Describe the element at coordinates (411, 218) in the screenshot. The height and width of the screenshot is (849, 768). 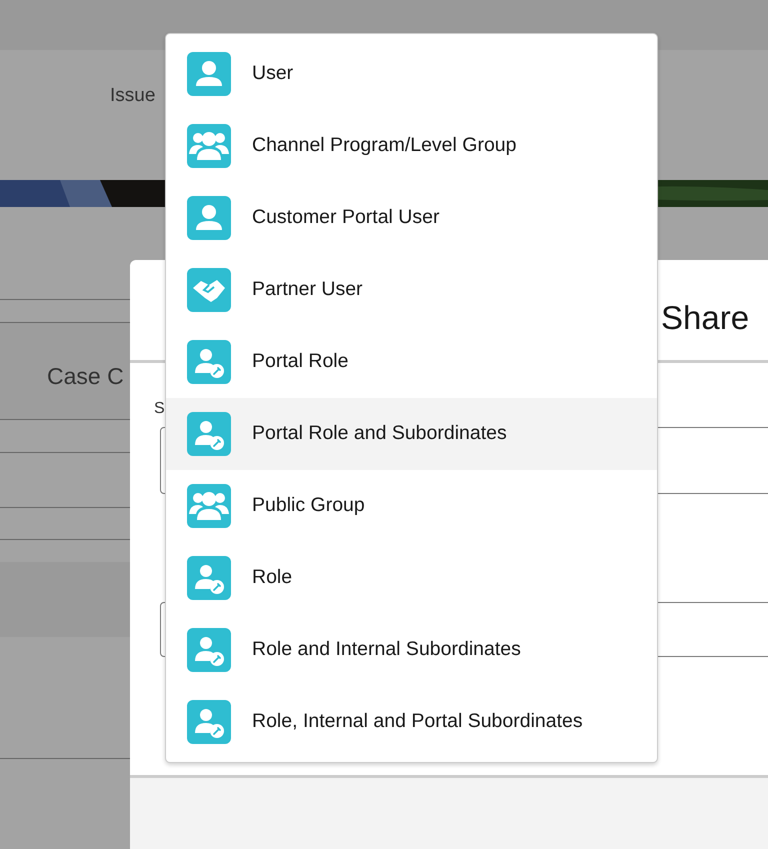
I see `menu-item: Customer Portal User` at that location.